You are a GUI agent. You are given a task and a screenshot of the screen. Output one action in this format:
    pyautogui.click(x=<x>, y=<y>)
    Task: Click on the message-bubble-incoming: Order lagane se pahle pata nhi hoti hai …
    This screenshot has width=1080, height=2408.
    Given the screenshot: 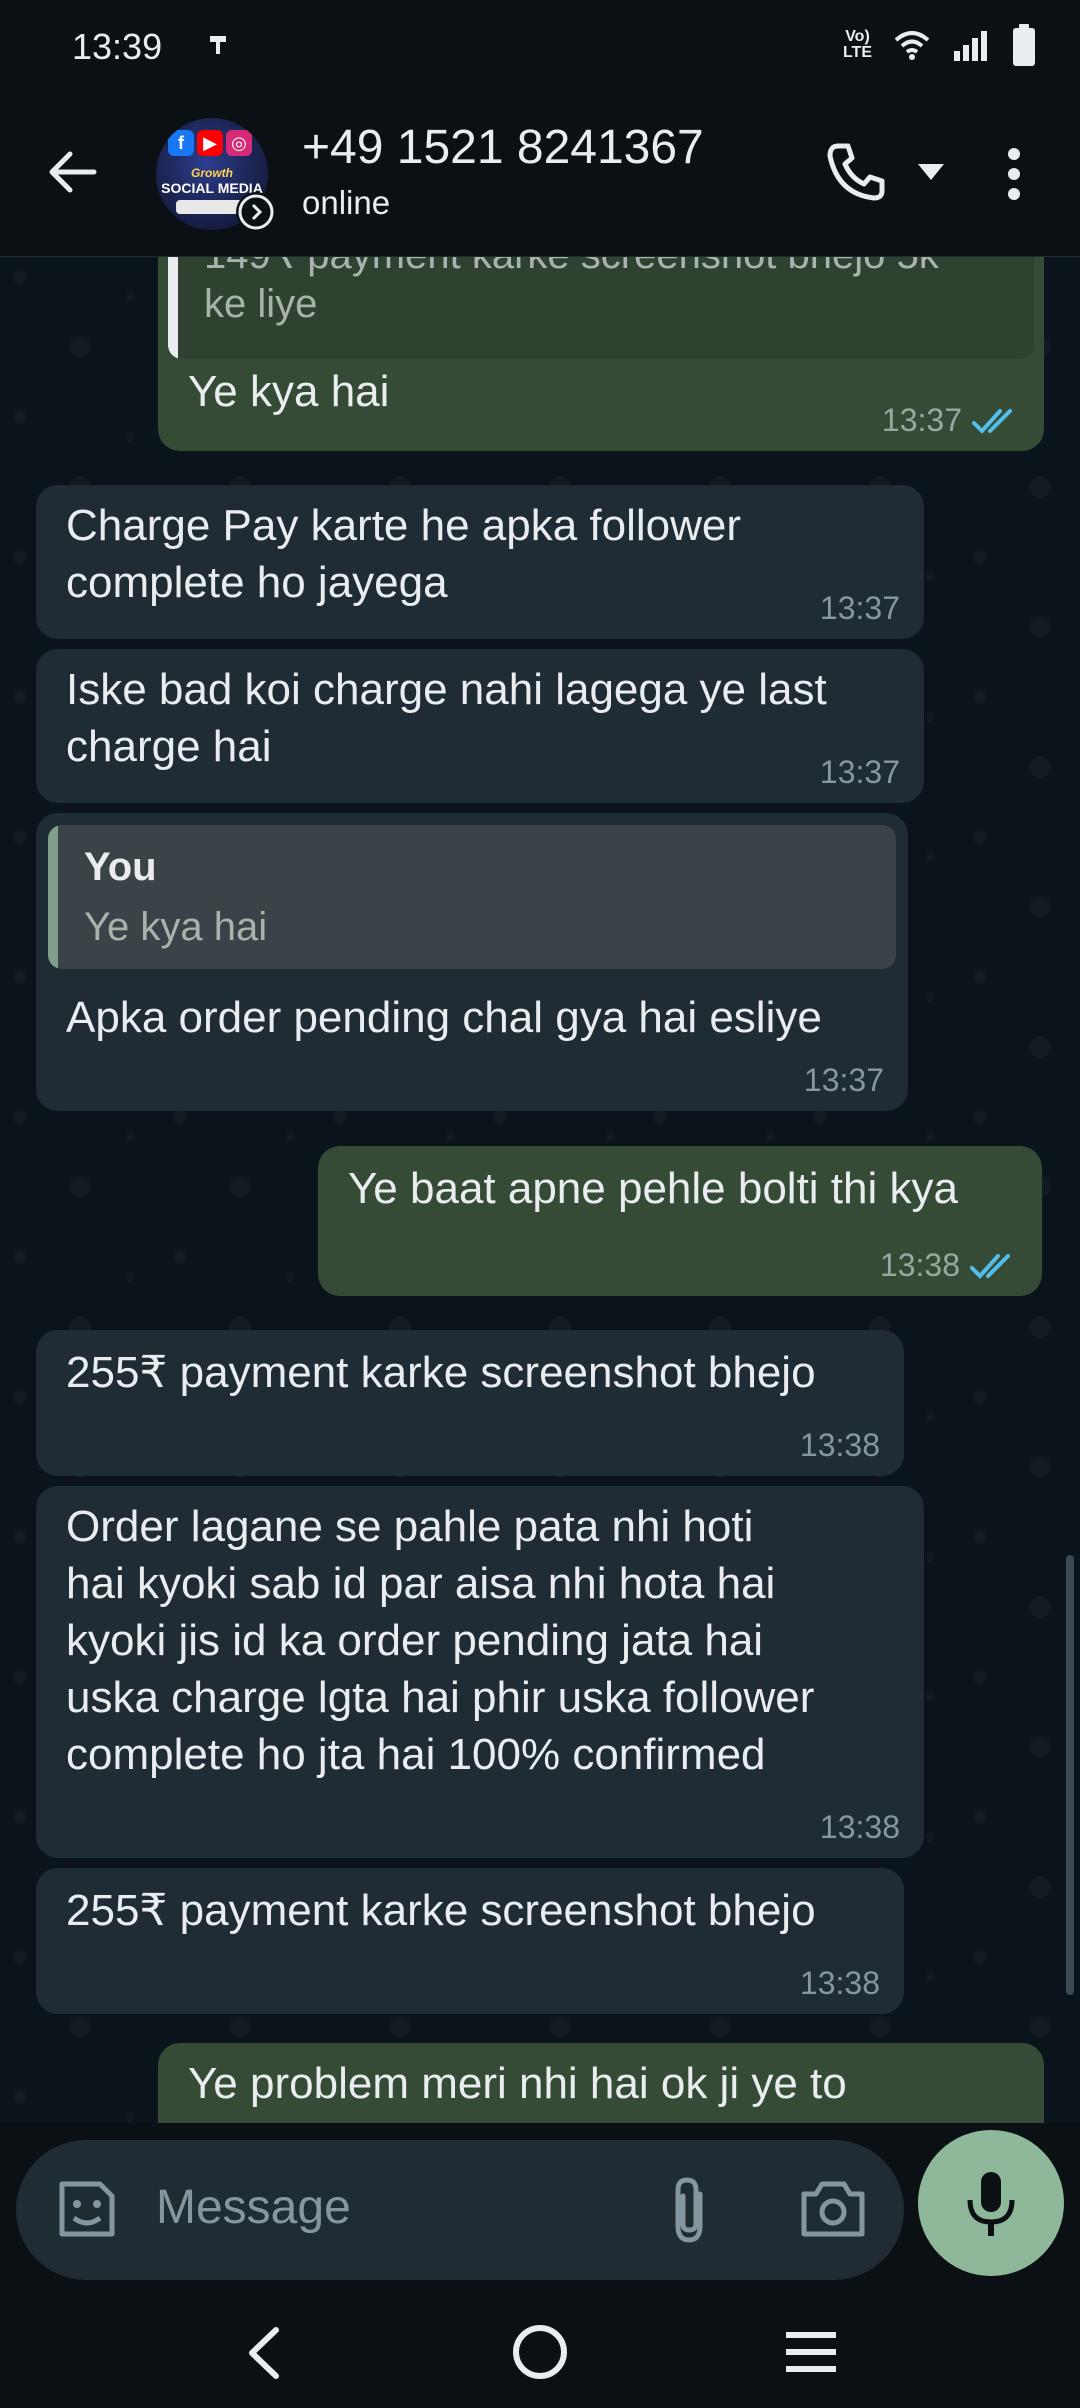 What is the action you would take?
    pyautogui.click(x=480, y=1672)
    